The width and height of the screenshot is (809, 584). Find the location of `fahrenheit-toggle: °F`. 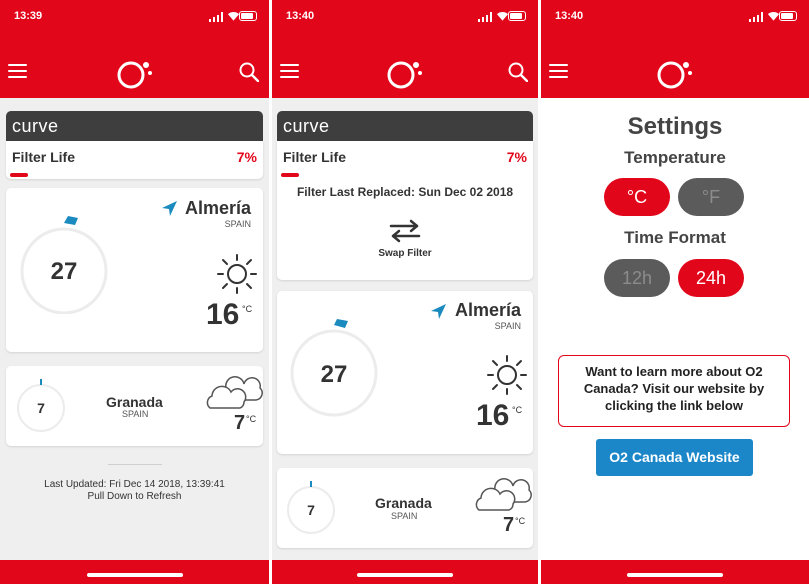

fahrenheit-toggle: °F is located at coordinates (711, 197).